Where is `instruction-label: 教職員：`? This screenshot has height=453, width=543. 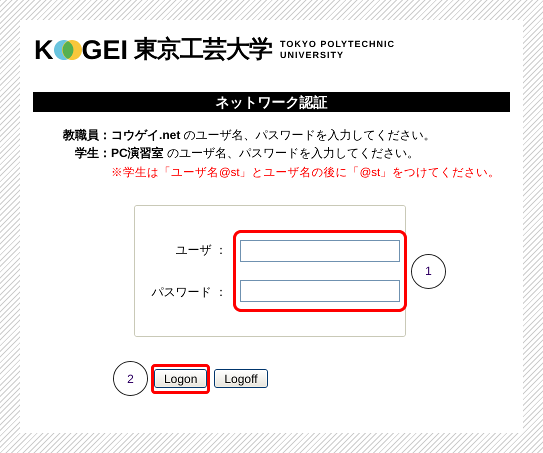
instruction-label: 教職員： is located at coordinates (86, 135).